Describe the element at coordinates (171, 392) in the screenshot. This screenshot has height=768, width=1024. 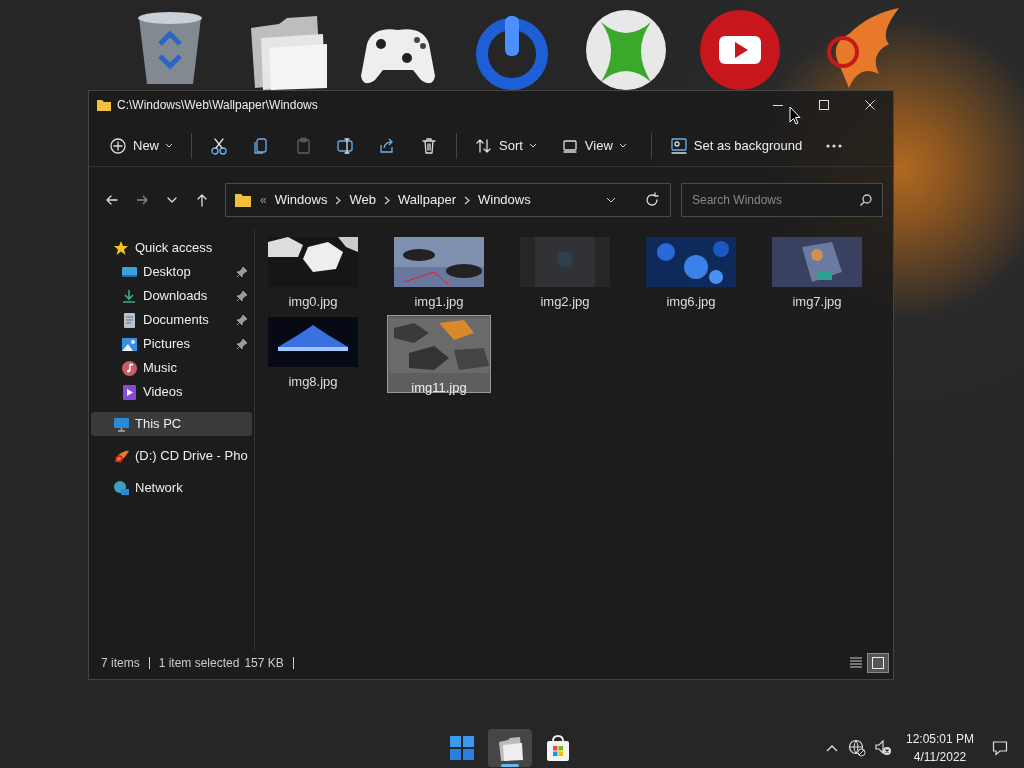
I see `sidebar-item: Videos` at that location.